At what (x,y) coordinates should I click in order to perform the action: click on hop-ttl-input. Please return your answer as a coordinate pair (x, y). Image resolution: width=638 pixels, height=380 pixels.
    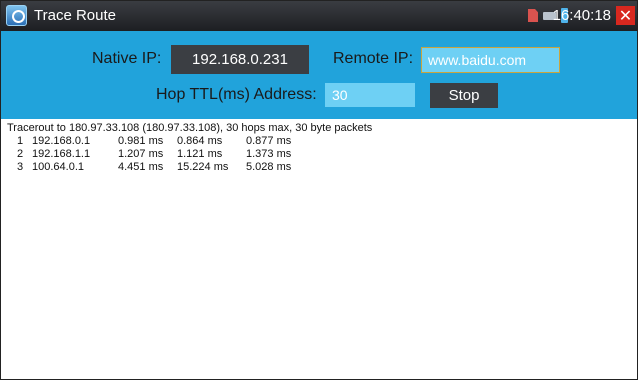
    Looking at the image, I should click on (370, 95).